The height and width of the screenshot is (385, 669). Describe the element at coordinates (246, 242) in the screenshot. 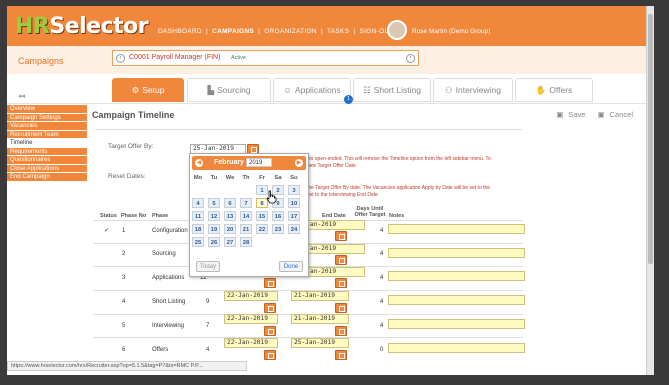

I see `calendar-day: 28` at that location.